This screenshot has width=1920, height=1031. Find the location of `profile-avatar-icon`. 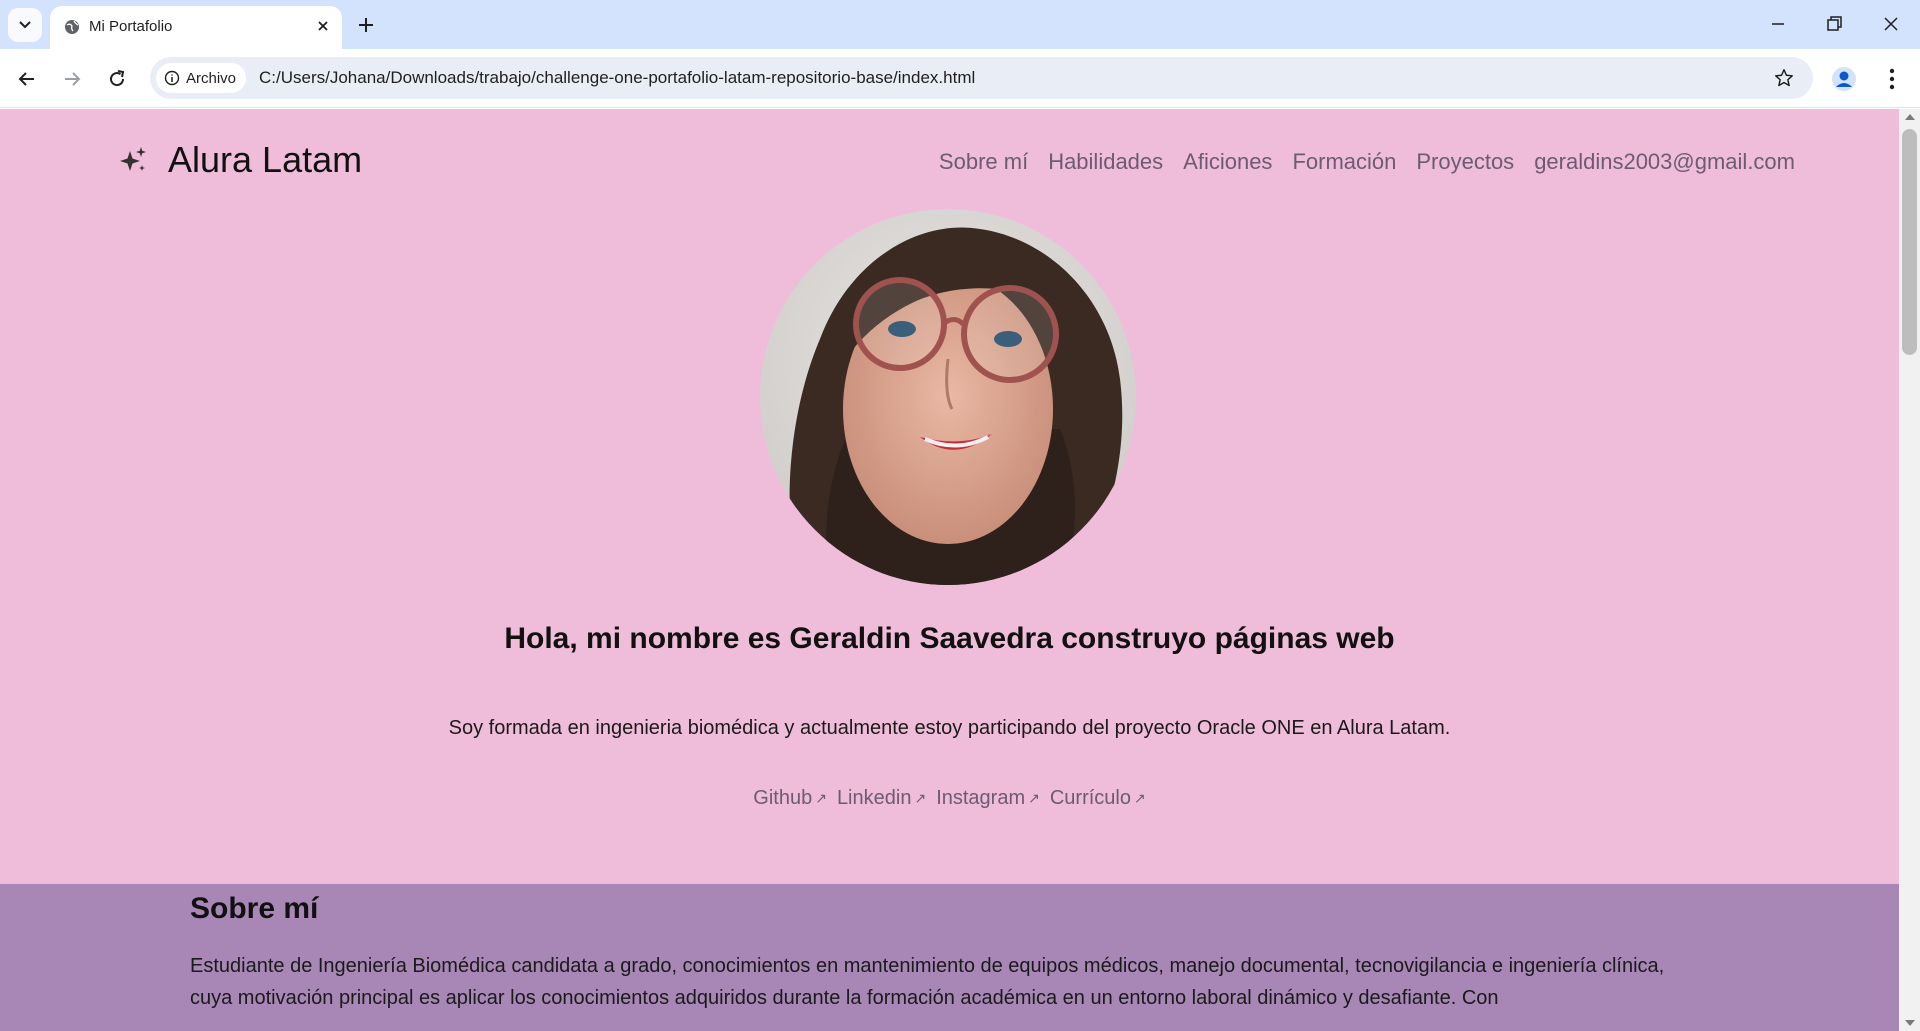

profile-avatar-icon is located at coordinates (1844, 79).